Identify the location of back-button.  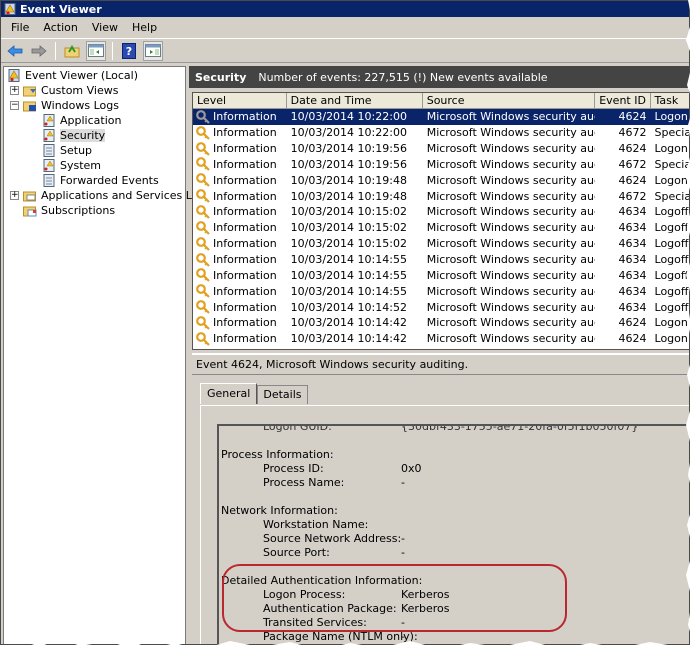
(15, 51).